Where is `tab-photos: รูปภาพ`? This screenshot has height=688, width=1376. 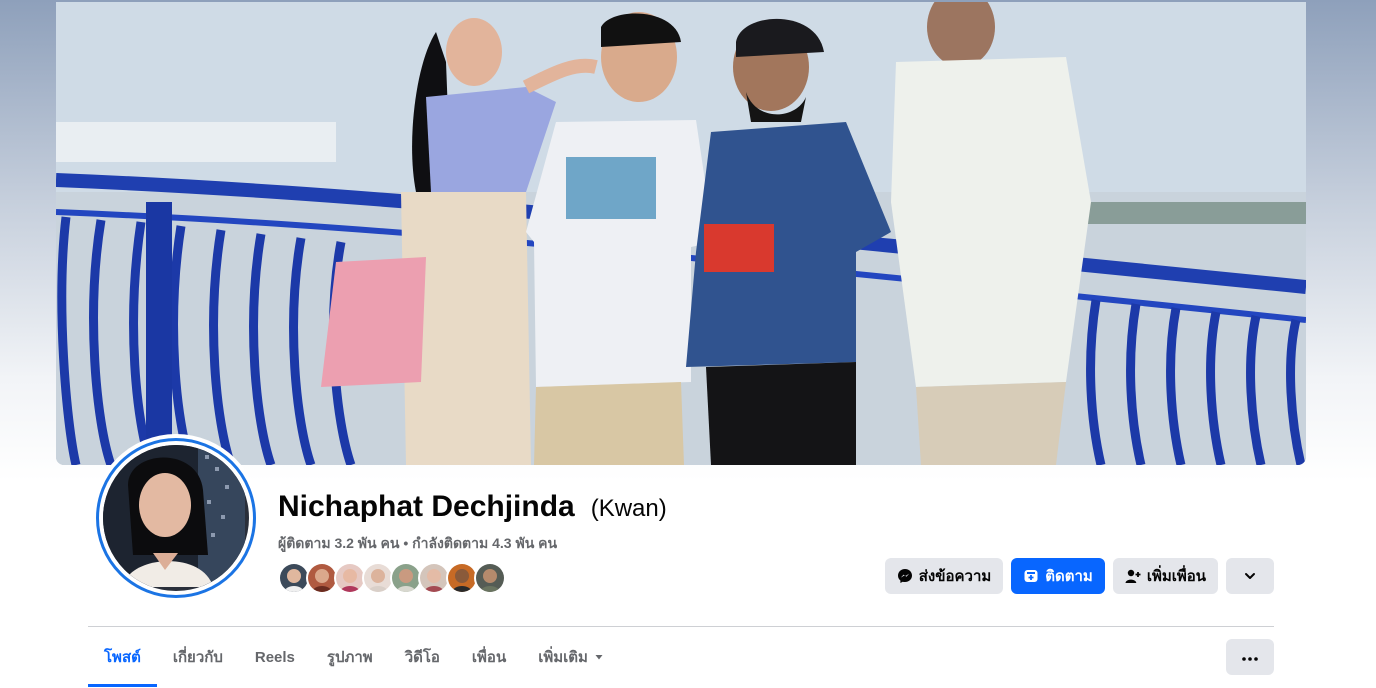 tab-photos: รูปภาพ is located at coordinates (350, 657).